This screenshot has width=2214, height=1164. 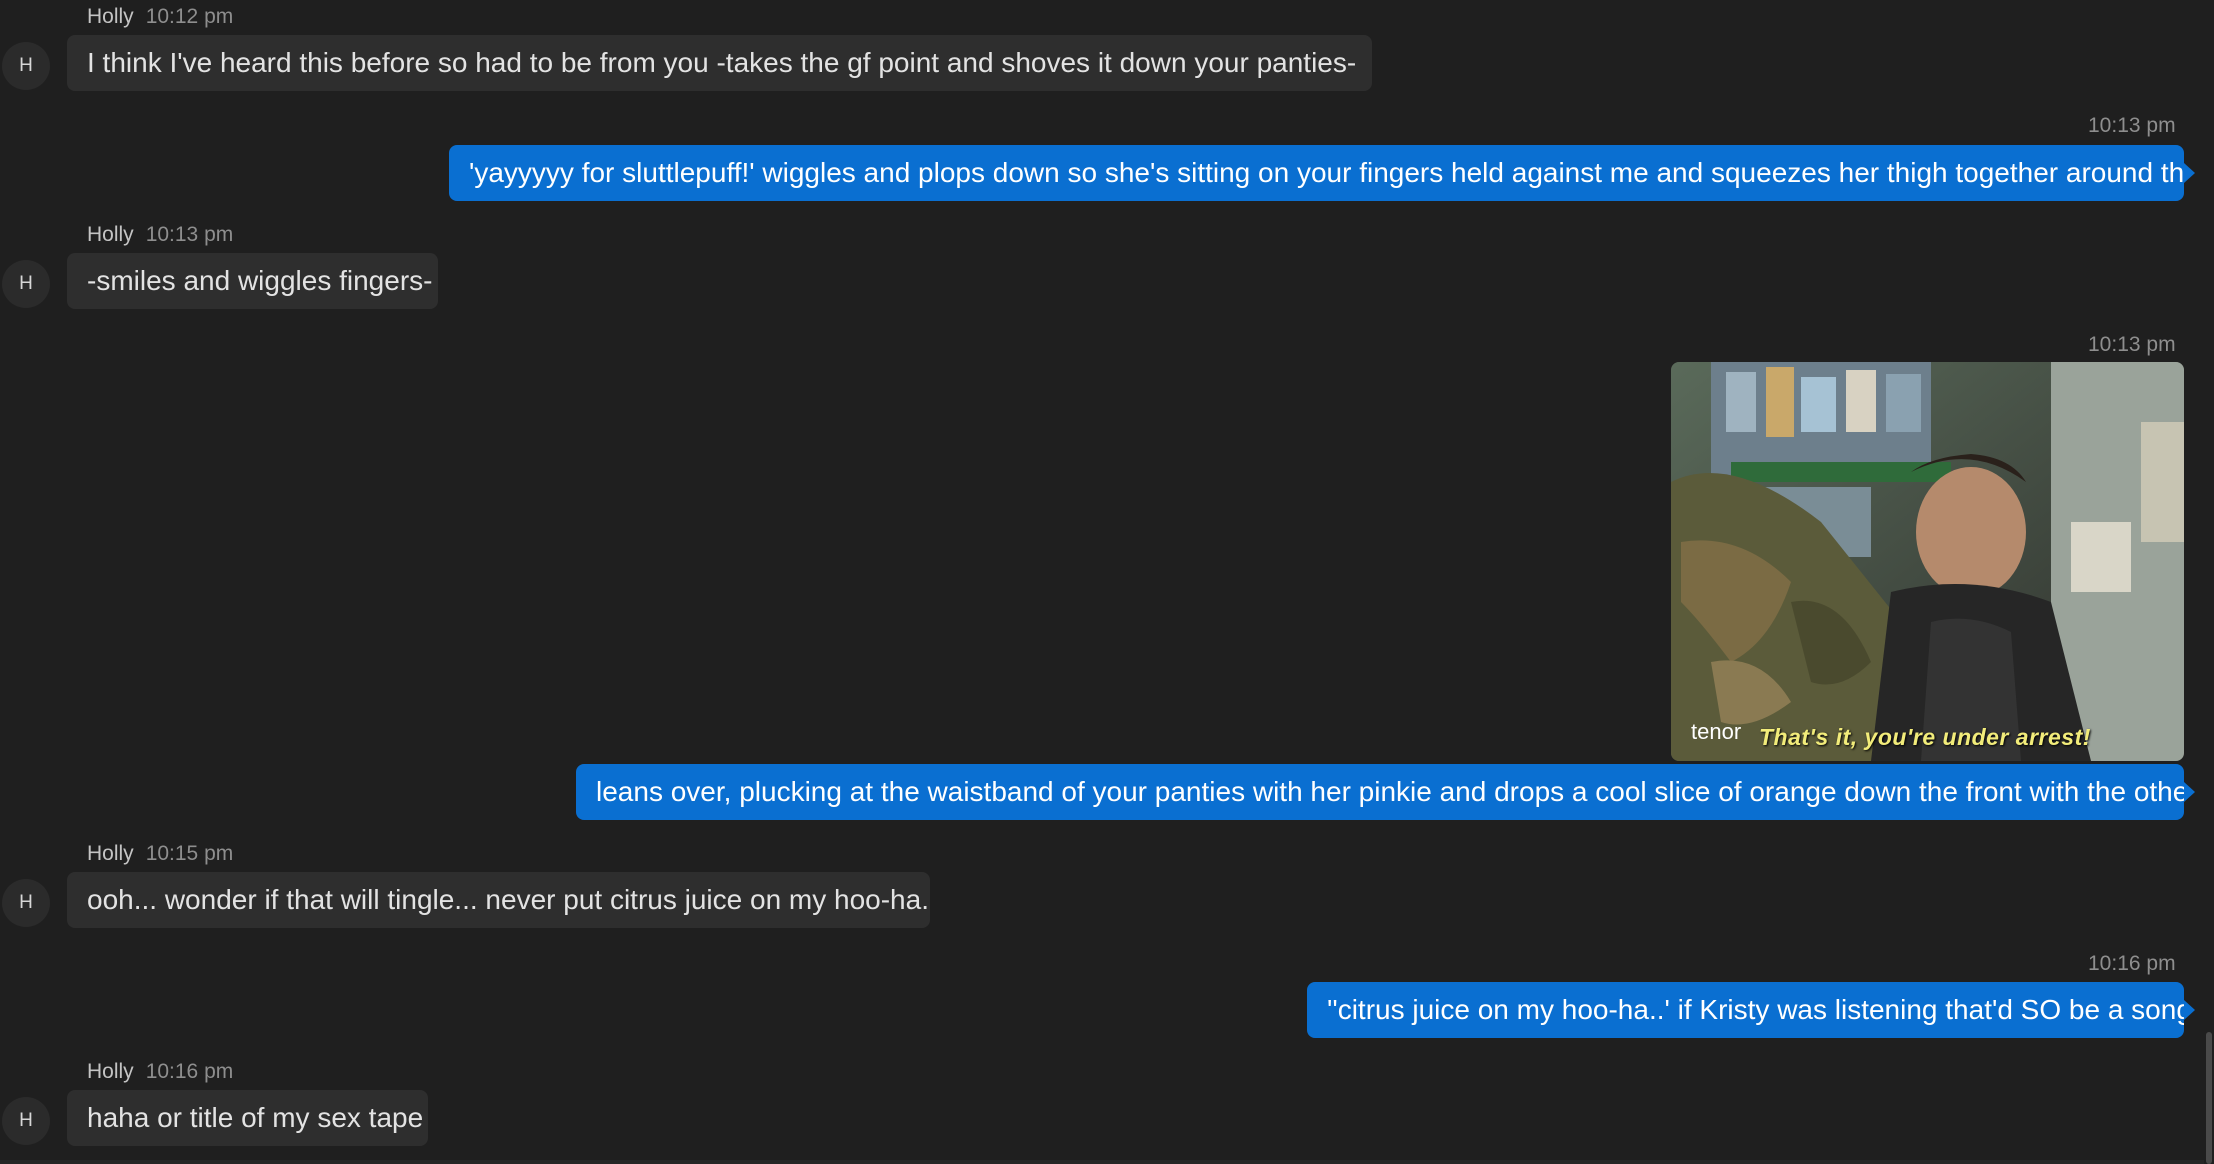 I want to click on message-time: 10:12 pm, so click(x=189, y=16).